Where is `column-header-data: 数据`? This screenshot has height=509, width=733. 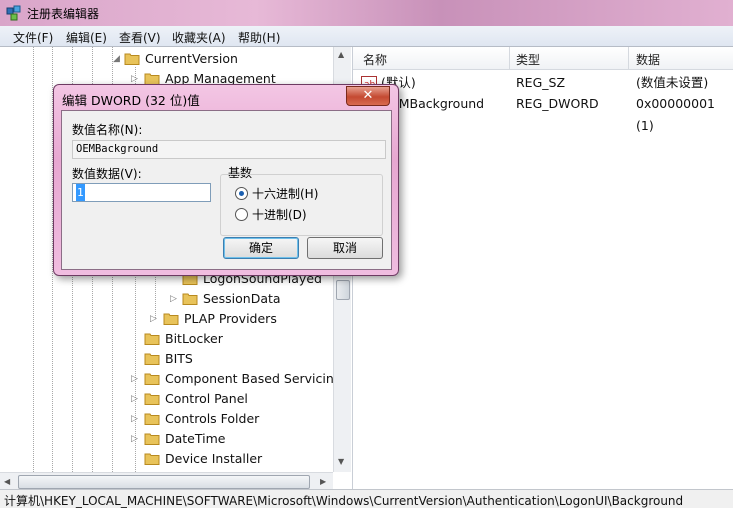 column-header-data: 数据 is located at coordinates (648, 59).